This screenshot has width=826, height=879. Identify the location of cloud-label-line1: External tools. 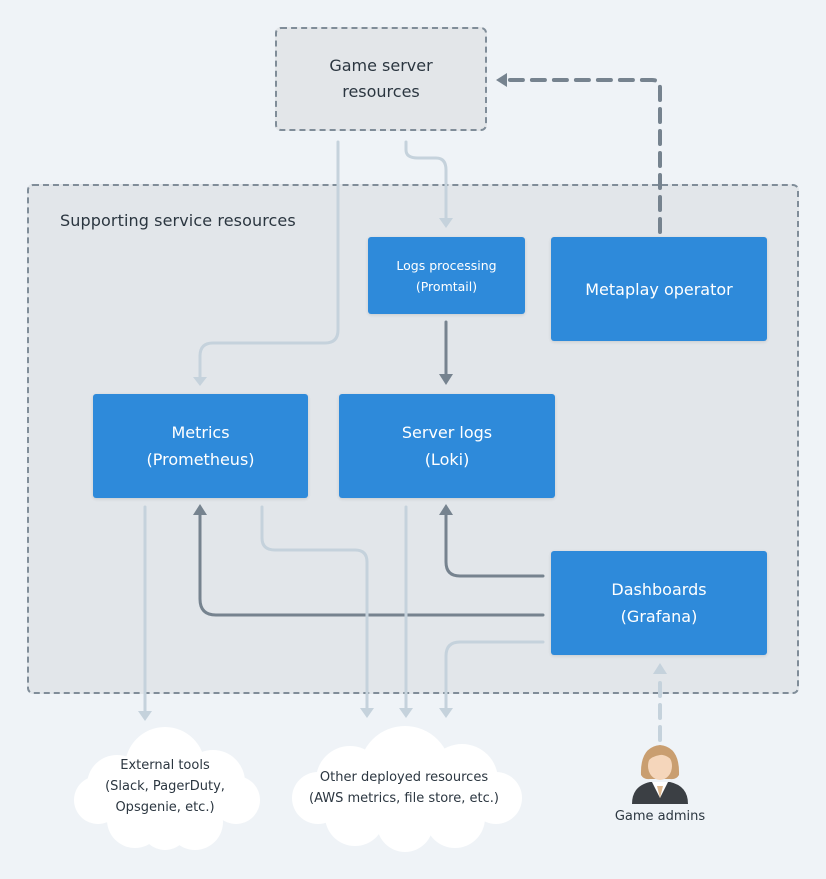
(165, 765).